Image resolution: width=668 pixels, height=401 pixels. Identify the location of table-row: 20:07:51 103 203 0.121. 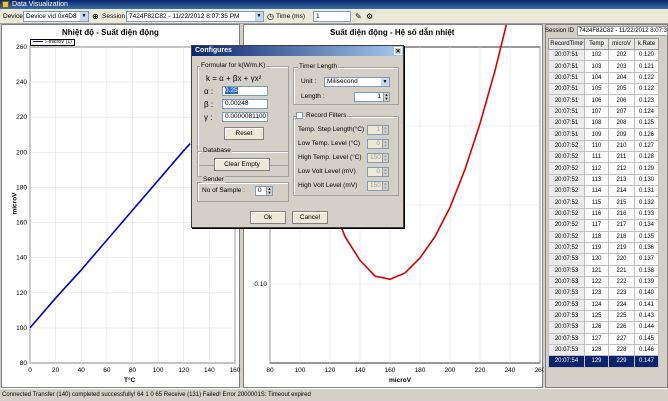
(603, 66).